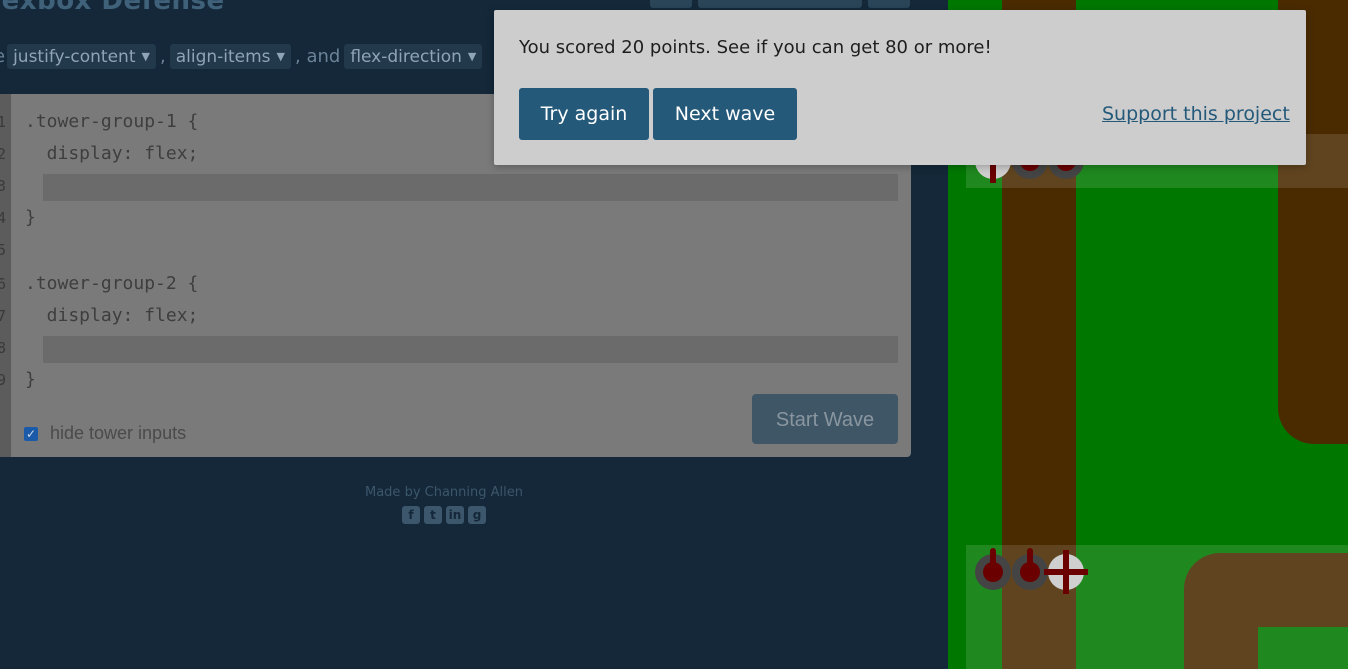 The width and height of the screenshot is (1348, 669). Describe the element at coordinates (584, 114) in the screenshot. I see `try-again-button: Try again` at that location.